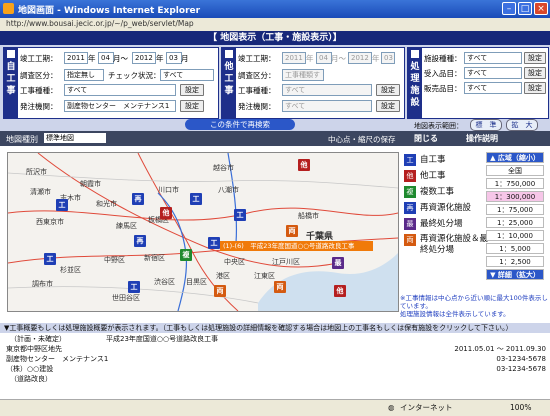  Describe the element at coordinates (446, 244) in the screenshot. I see `legend-item-combined: 両再資源化施設＆最終処分場` at that location.